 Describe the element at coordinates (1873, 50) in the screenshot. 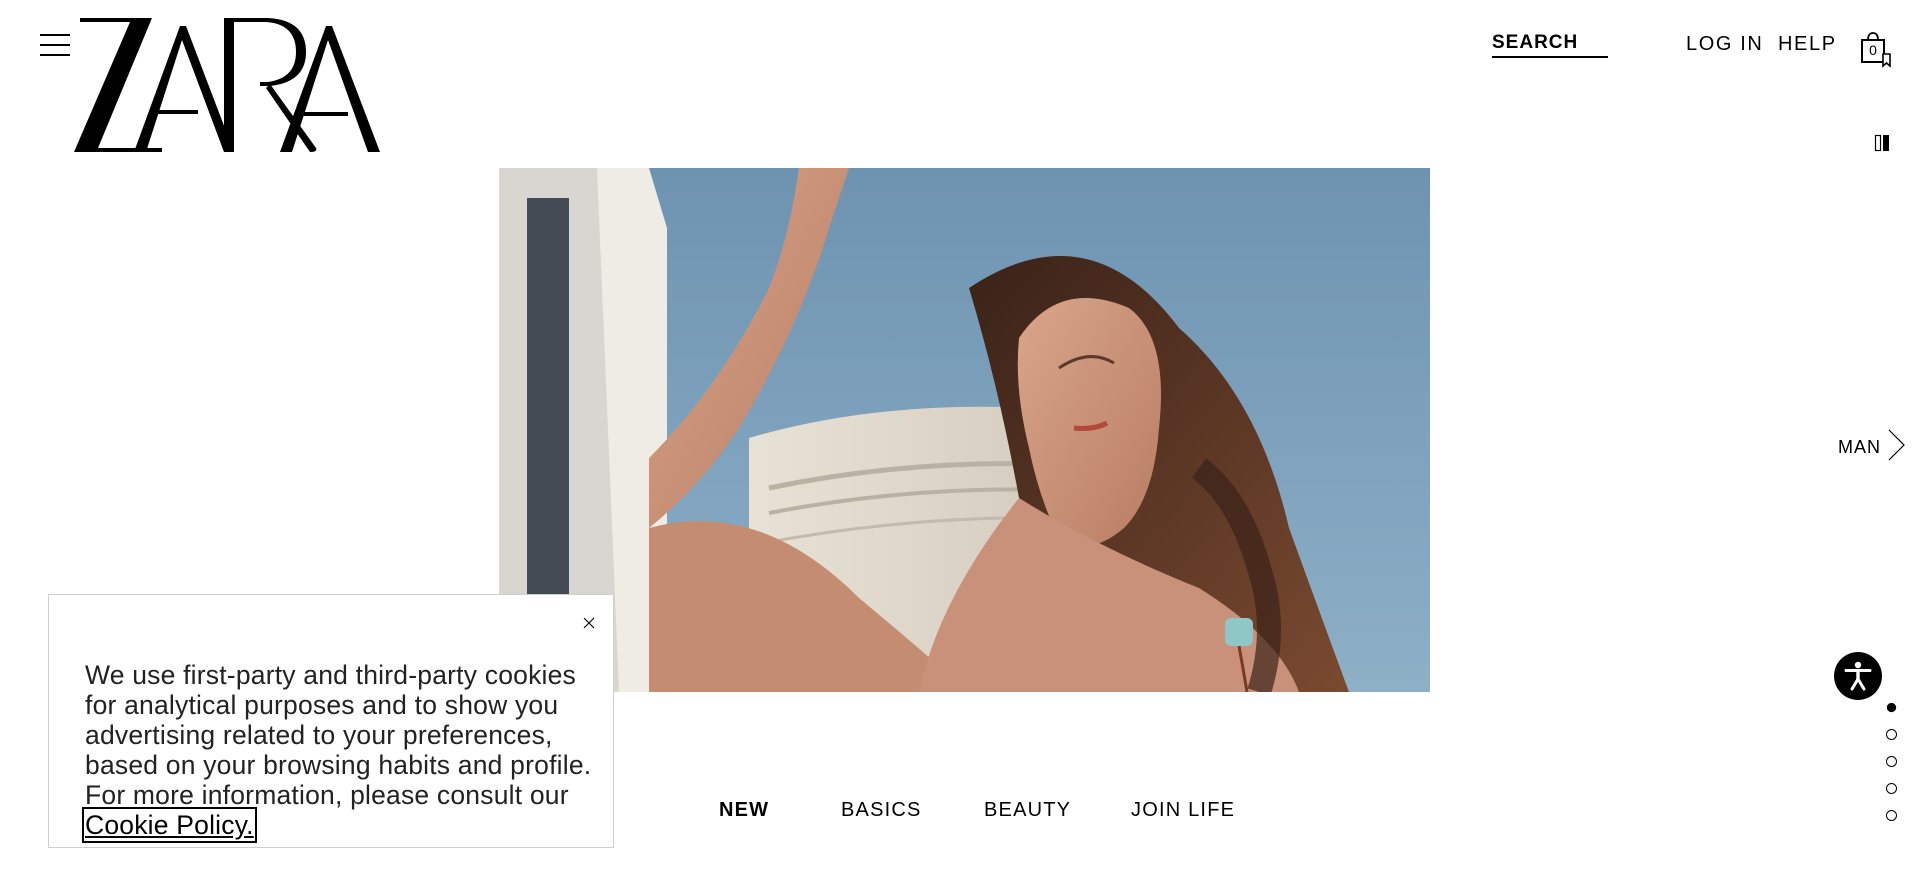

I see `bag-count: 0` at that location.